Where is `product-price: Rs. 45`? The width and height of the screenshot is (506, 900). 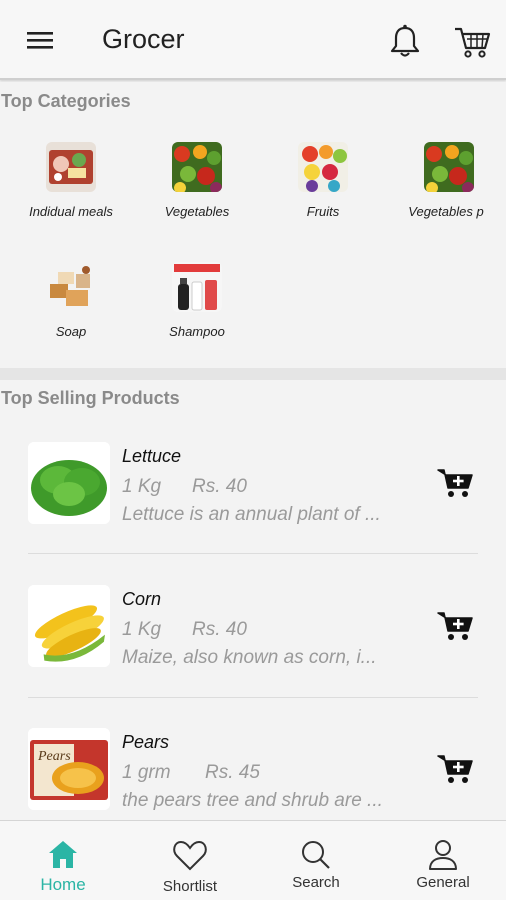
product-price: Rs. 45 is located at coordinates (232, 772).